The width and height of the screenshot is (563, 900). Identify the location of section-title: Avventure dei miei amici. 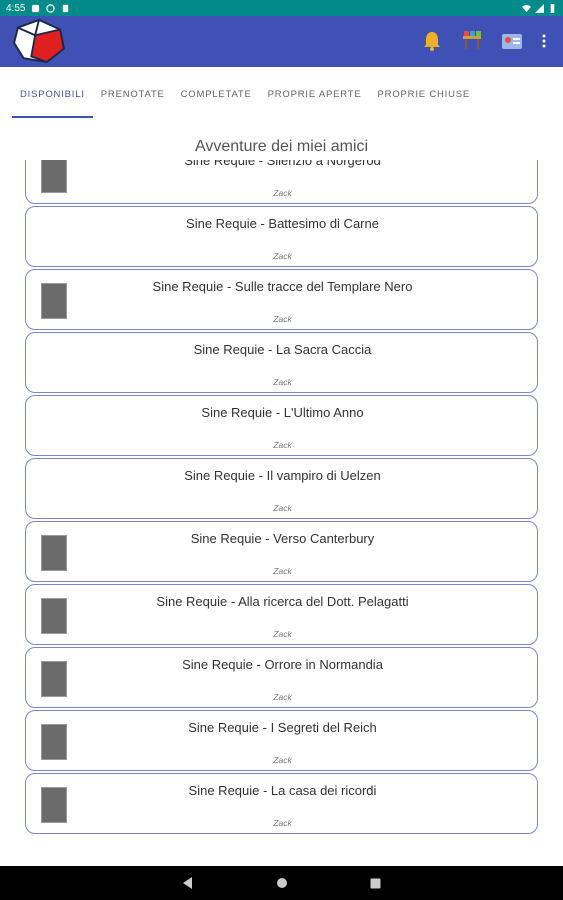
(281, 146).